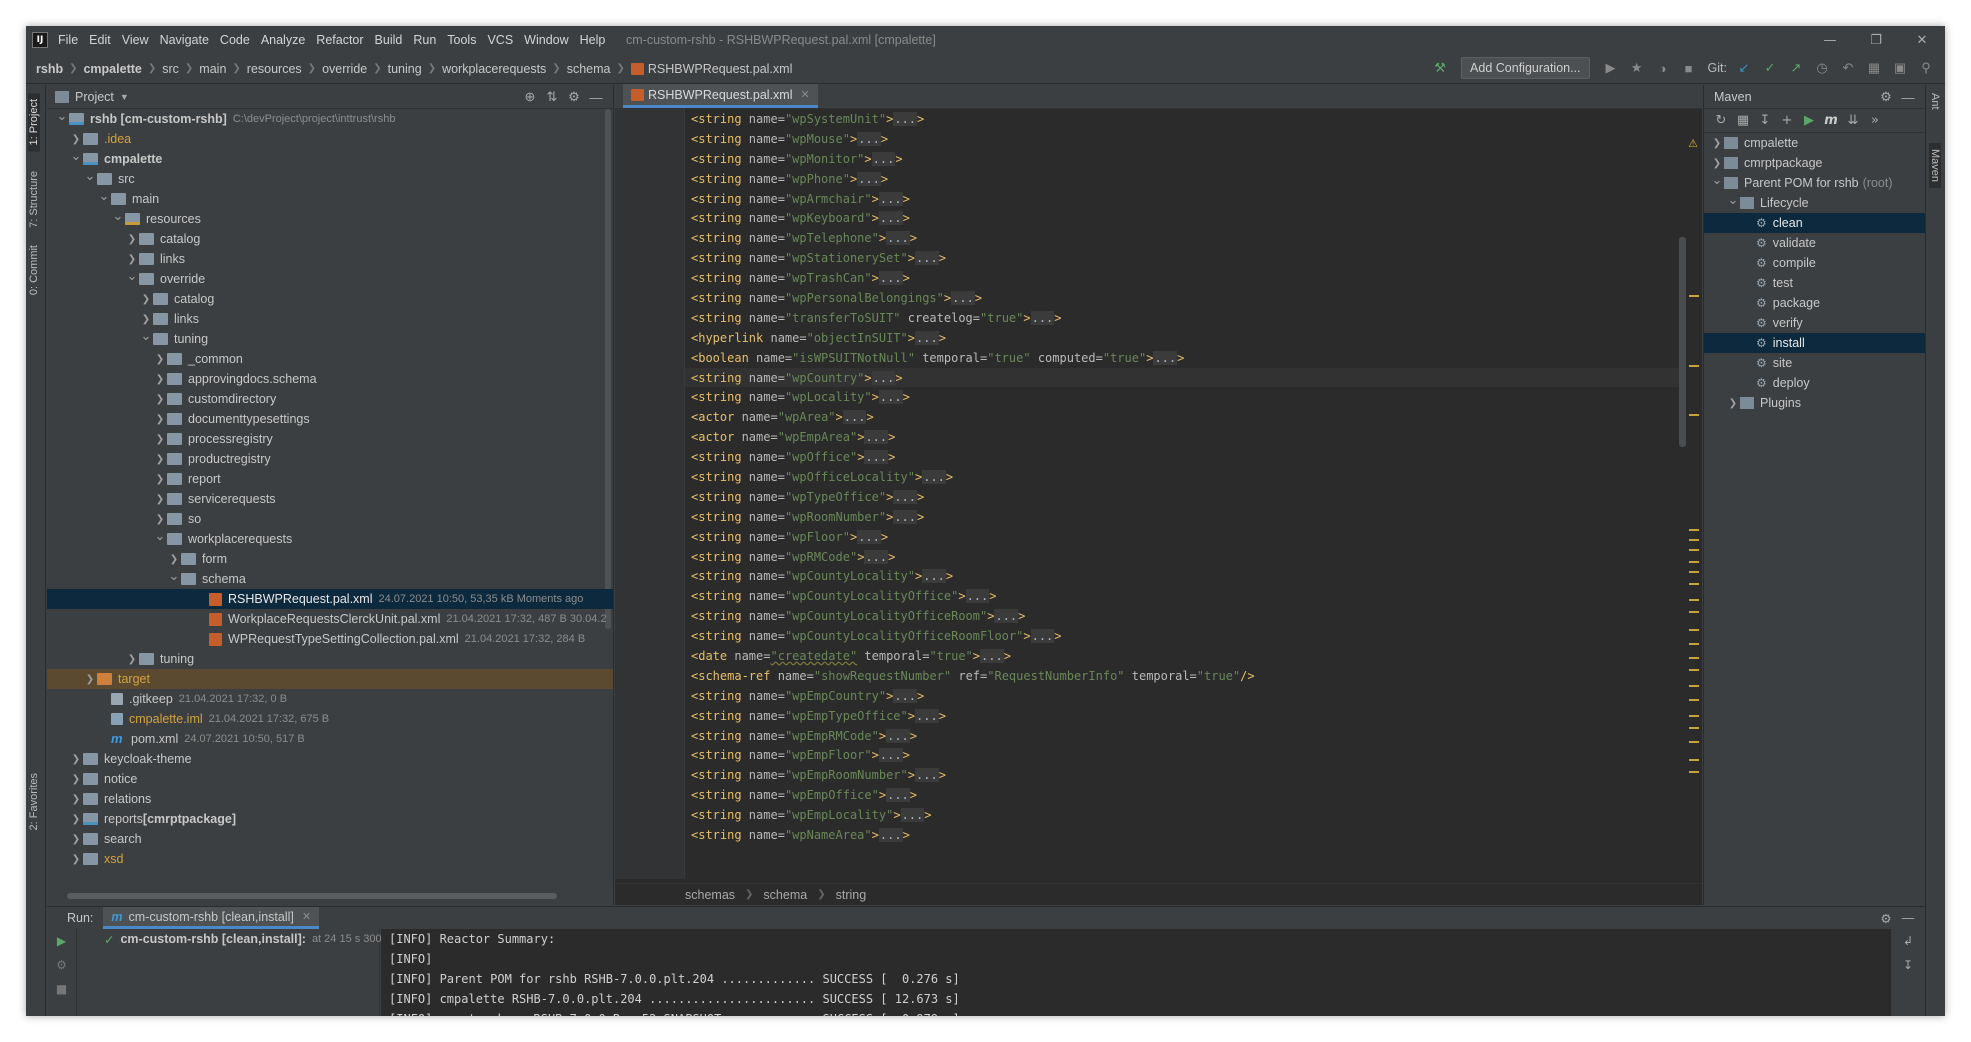  I want to click on breadcrumb-item: workplacerequests, so click(494, 69).